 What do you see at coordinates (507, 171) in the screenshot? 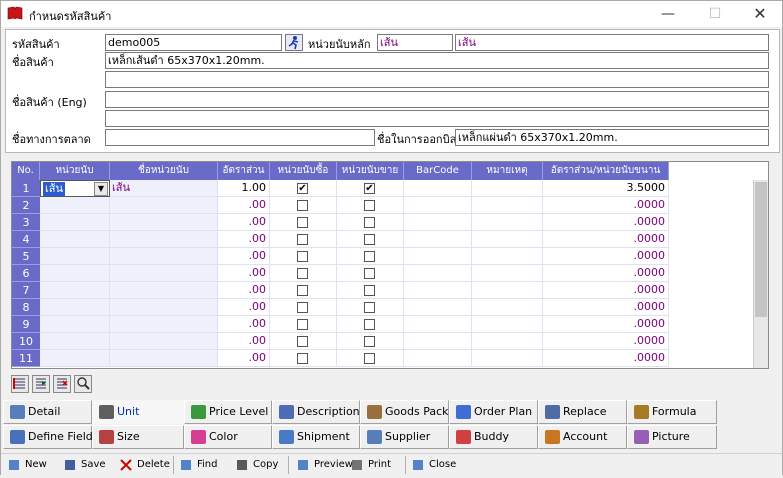
I see `grid-header-cell: หมายเหตุ` at bounding box center [507, 171].